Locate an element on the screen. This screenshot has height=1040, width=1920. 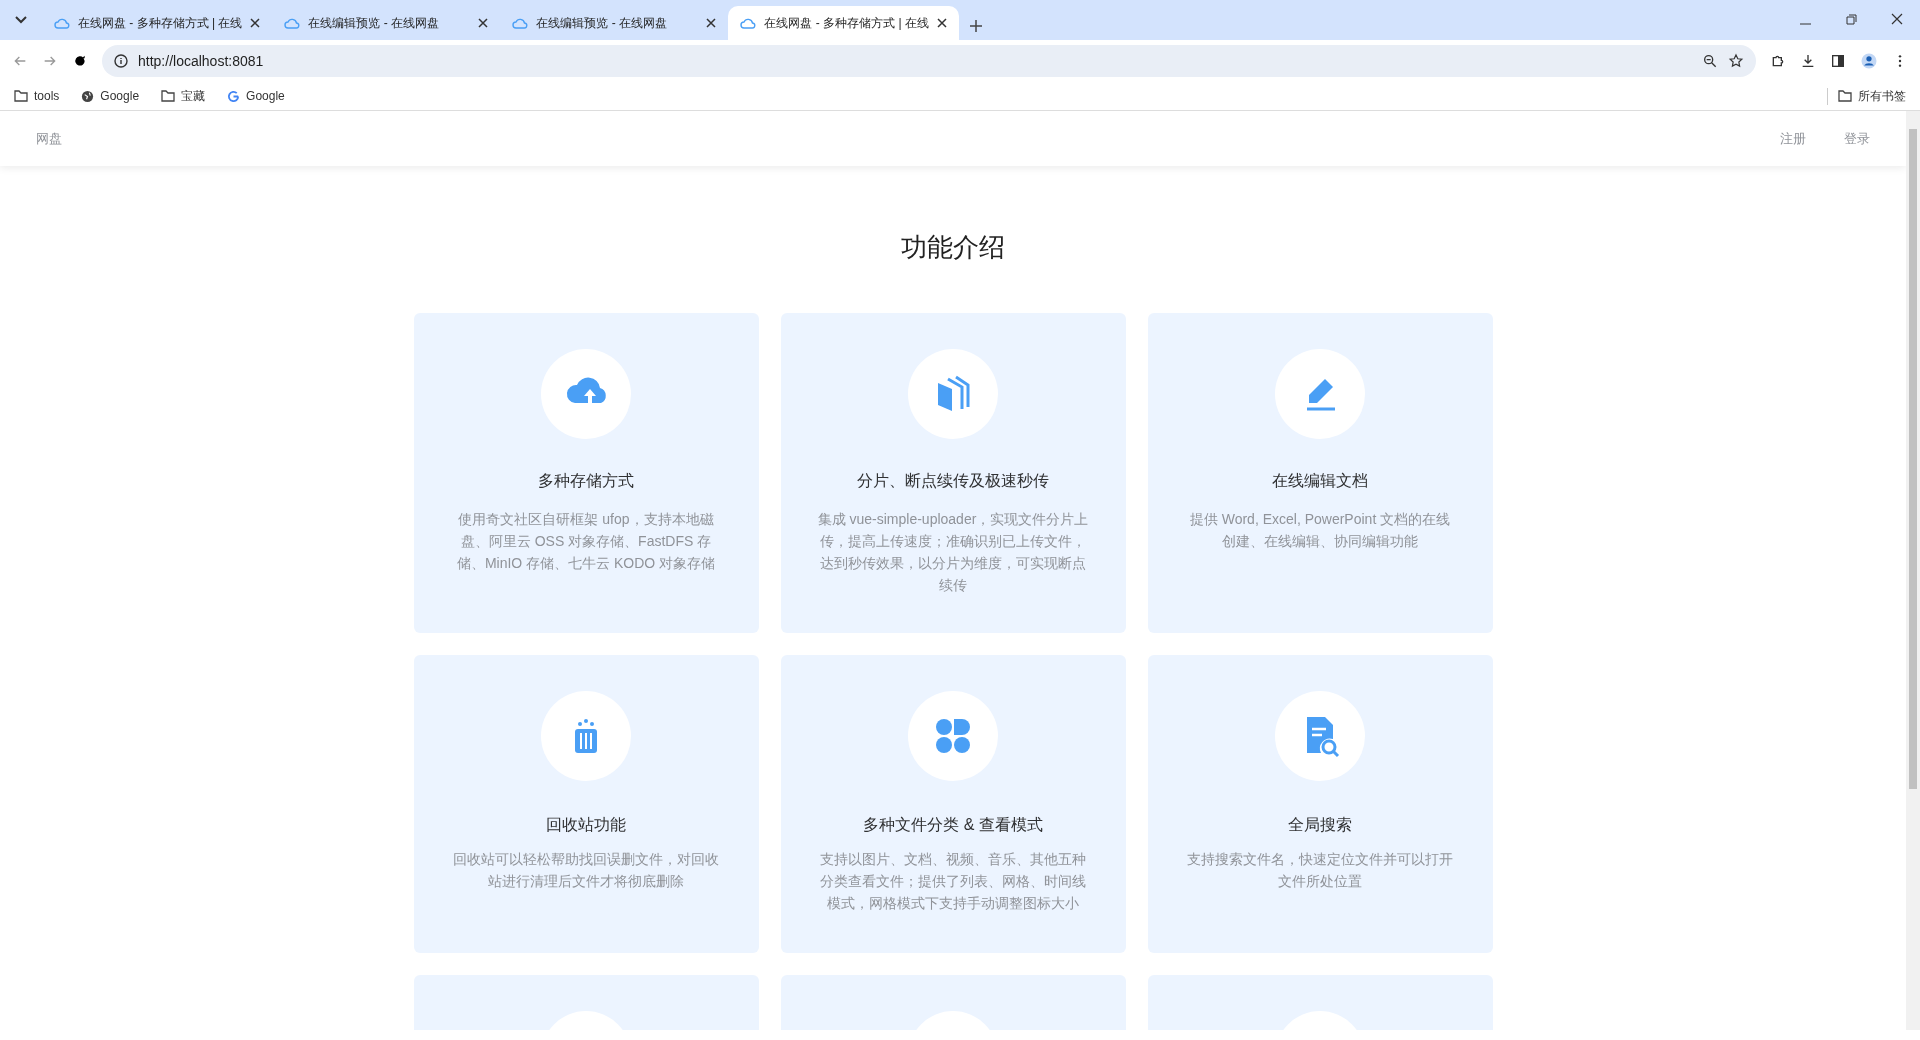
url-text: http://localhost:8081 is located at coordinates (201, 61).